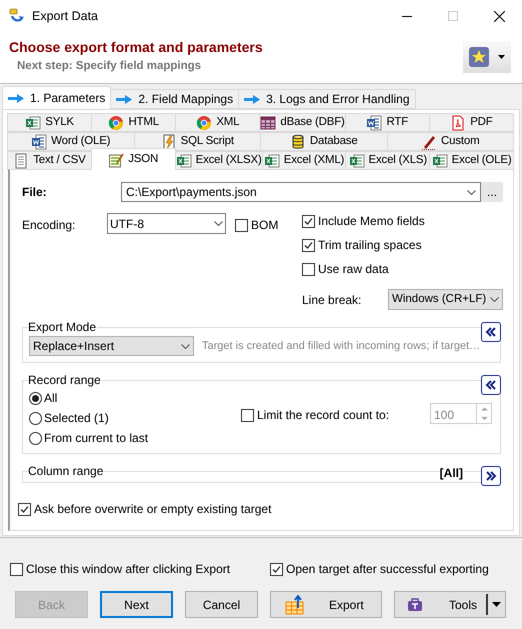 Image resolution: width=522 pixels, height=629 pixels. I want to click on page-subheading: Next step: Specify field mappings, so click(109, 66).